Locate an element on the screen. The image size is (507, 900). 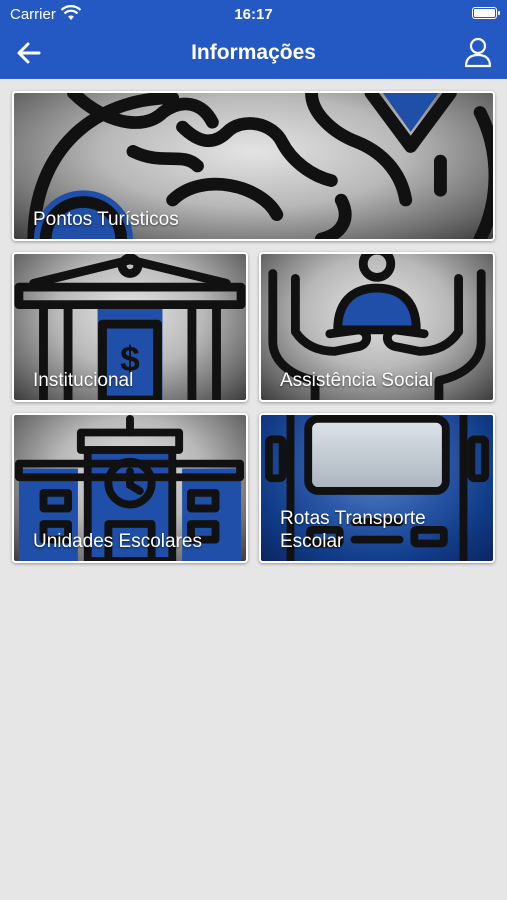
user-icon is located at coordinates (478, 52).